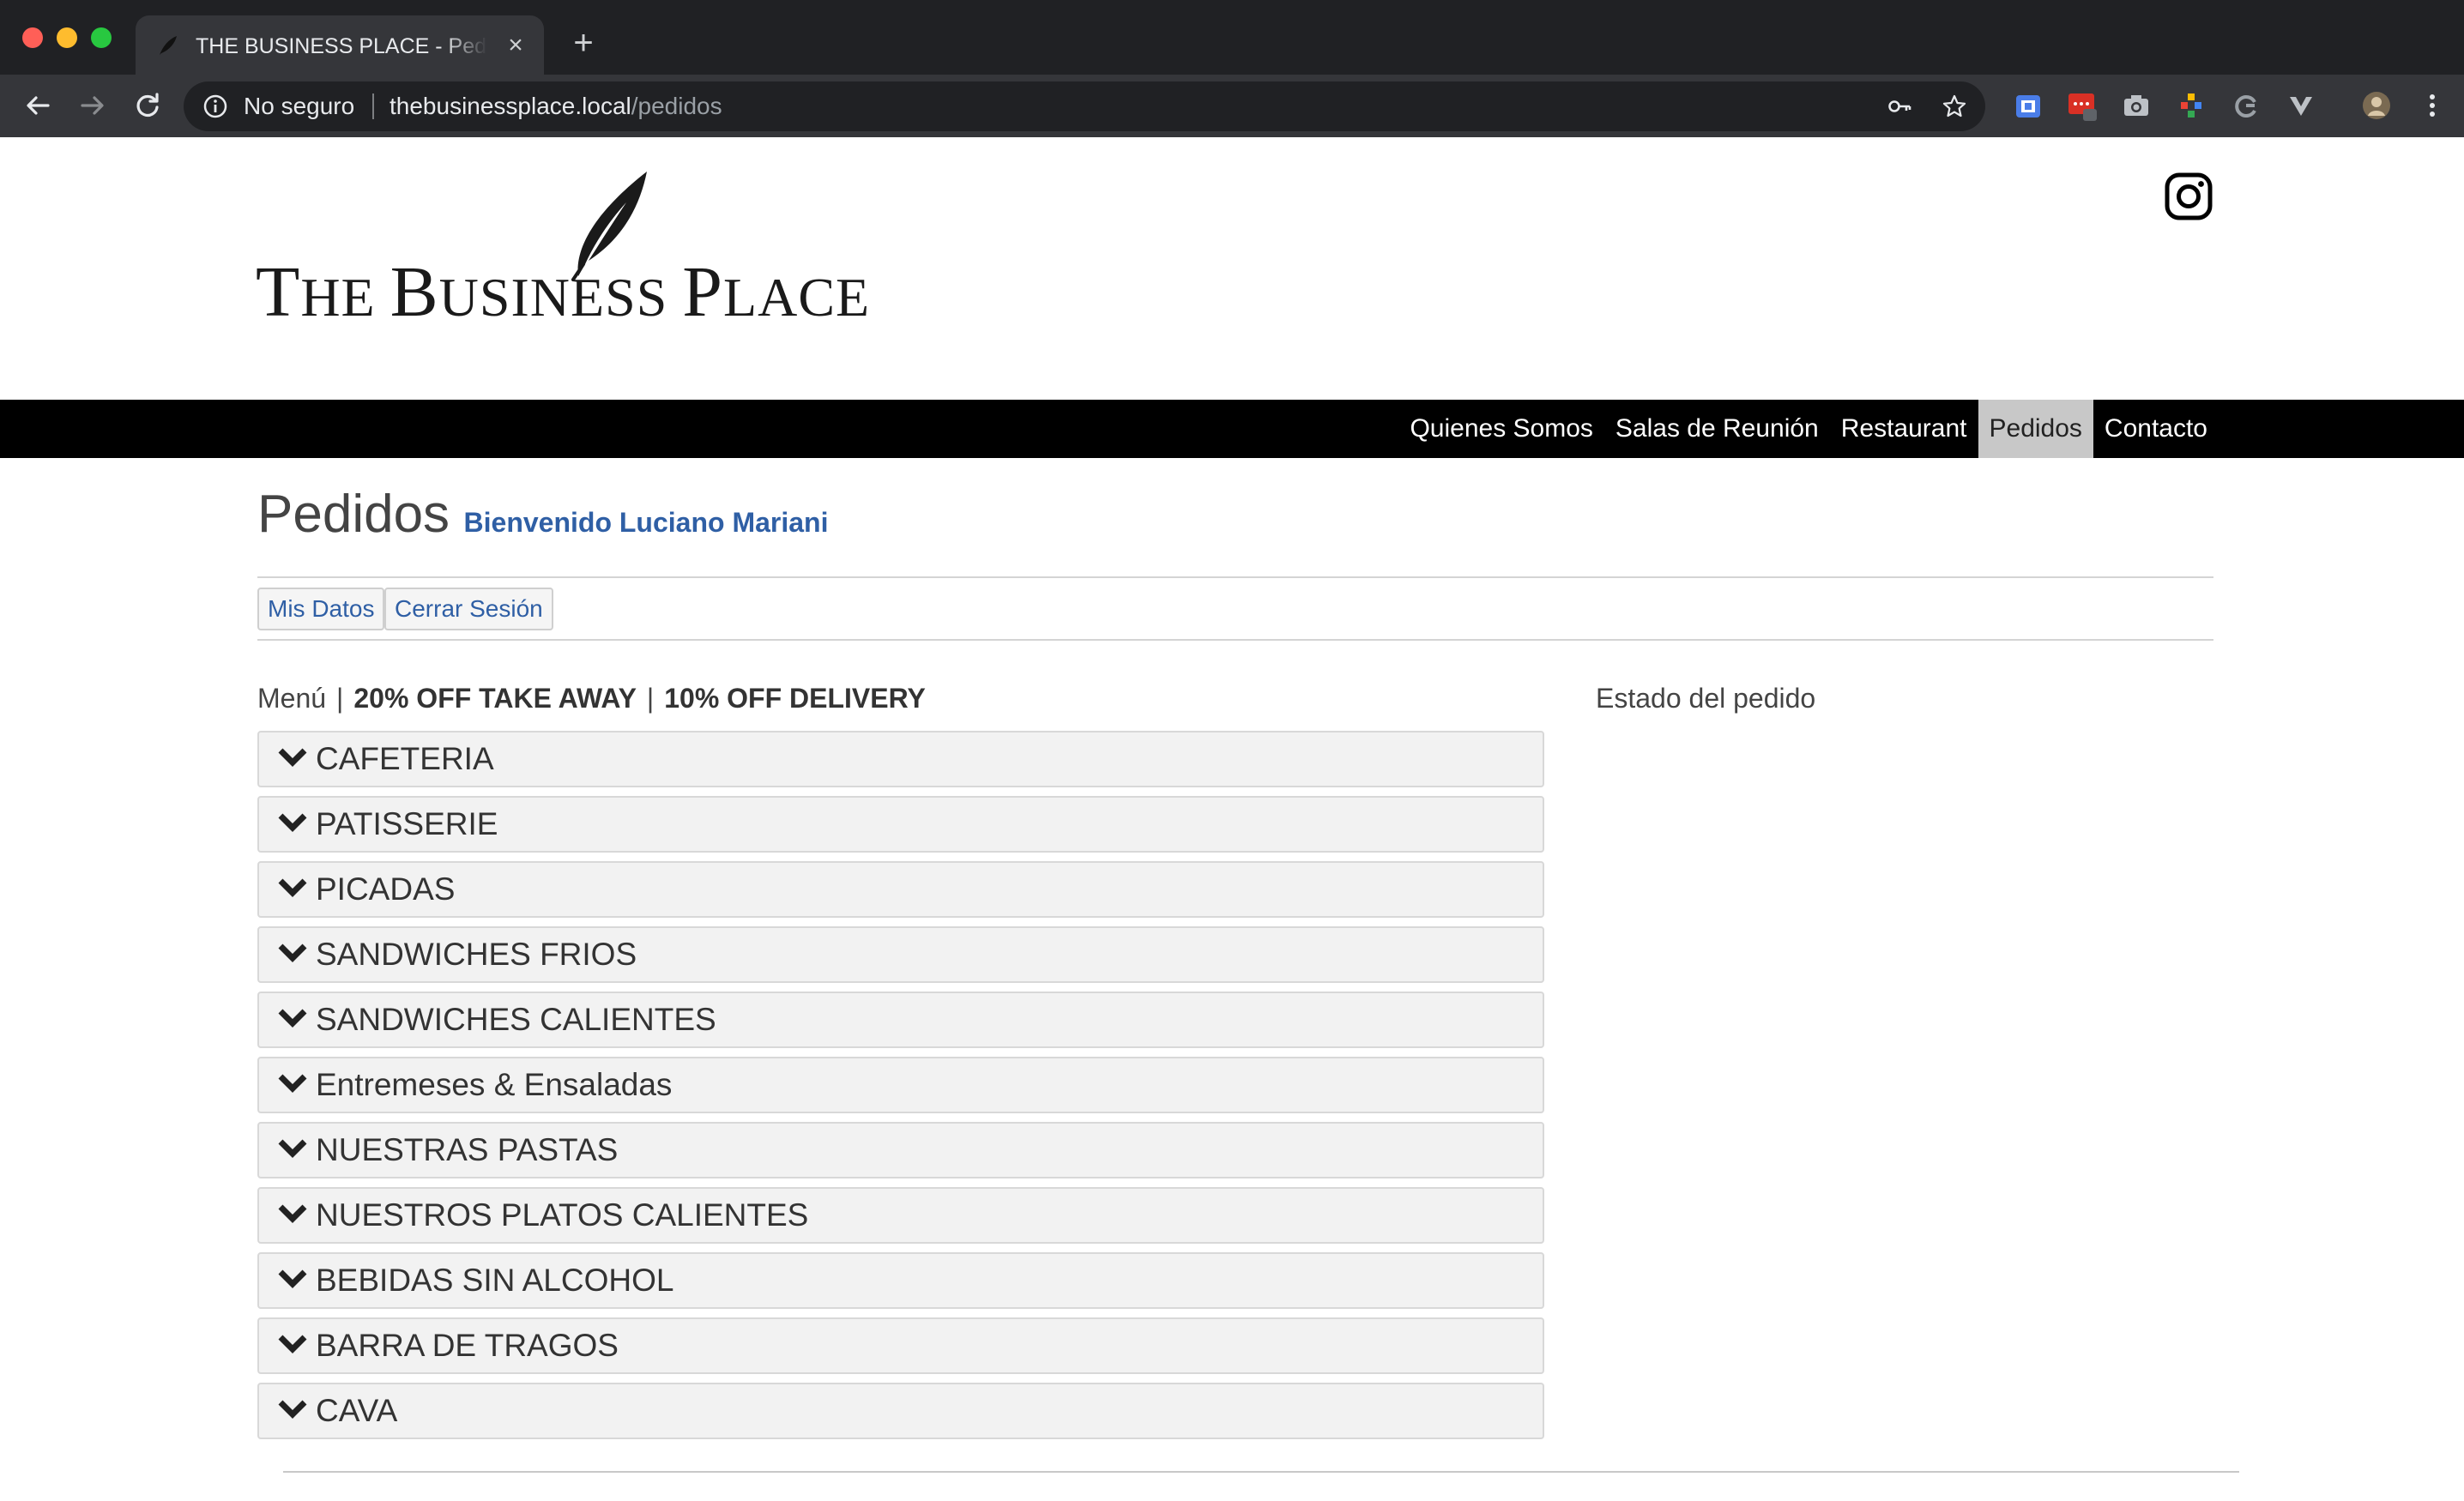  Describe the element at coordinates (900, 1020) in the screenshot. I see `category-sandwiches-calientes: SANDWICHES CALIENTES` at that location.